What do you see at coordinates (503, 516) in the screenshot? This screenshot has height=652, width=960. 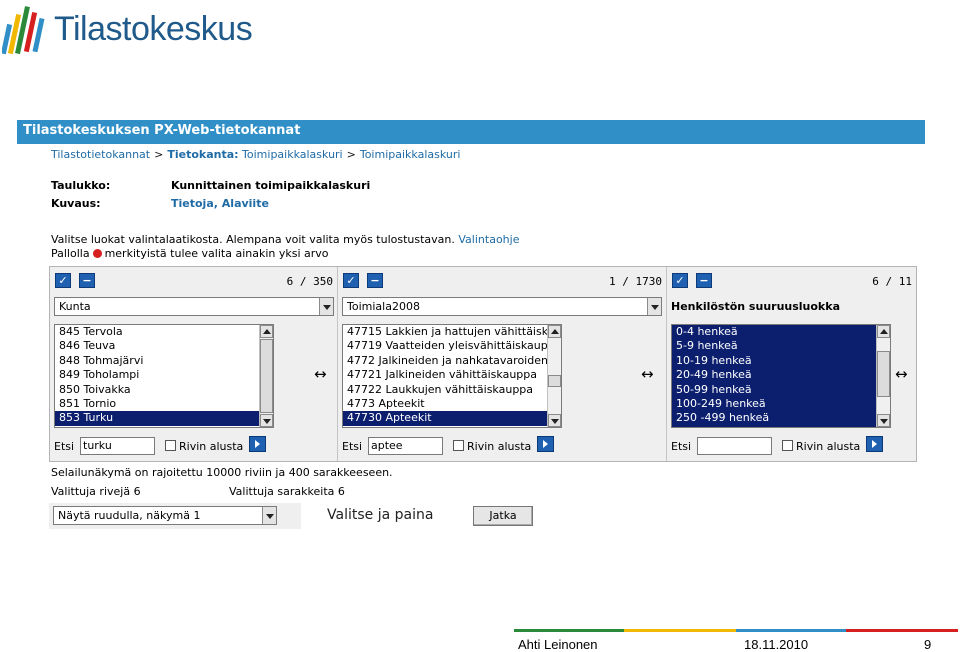 I see `continue-button: Jatka` at bounding box center [503, 516].